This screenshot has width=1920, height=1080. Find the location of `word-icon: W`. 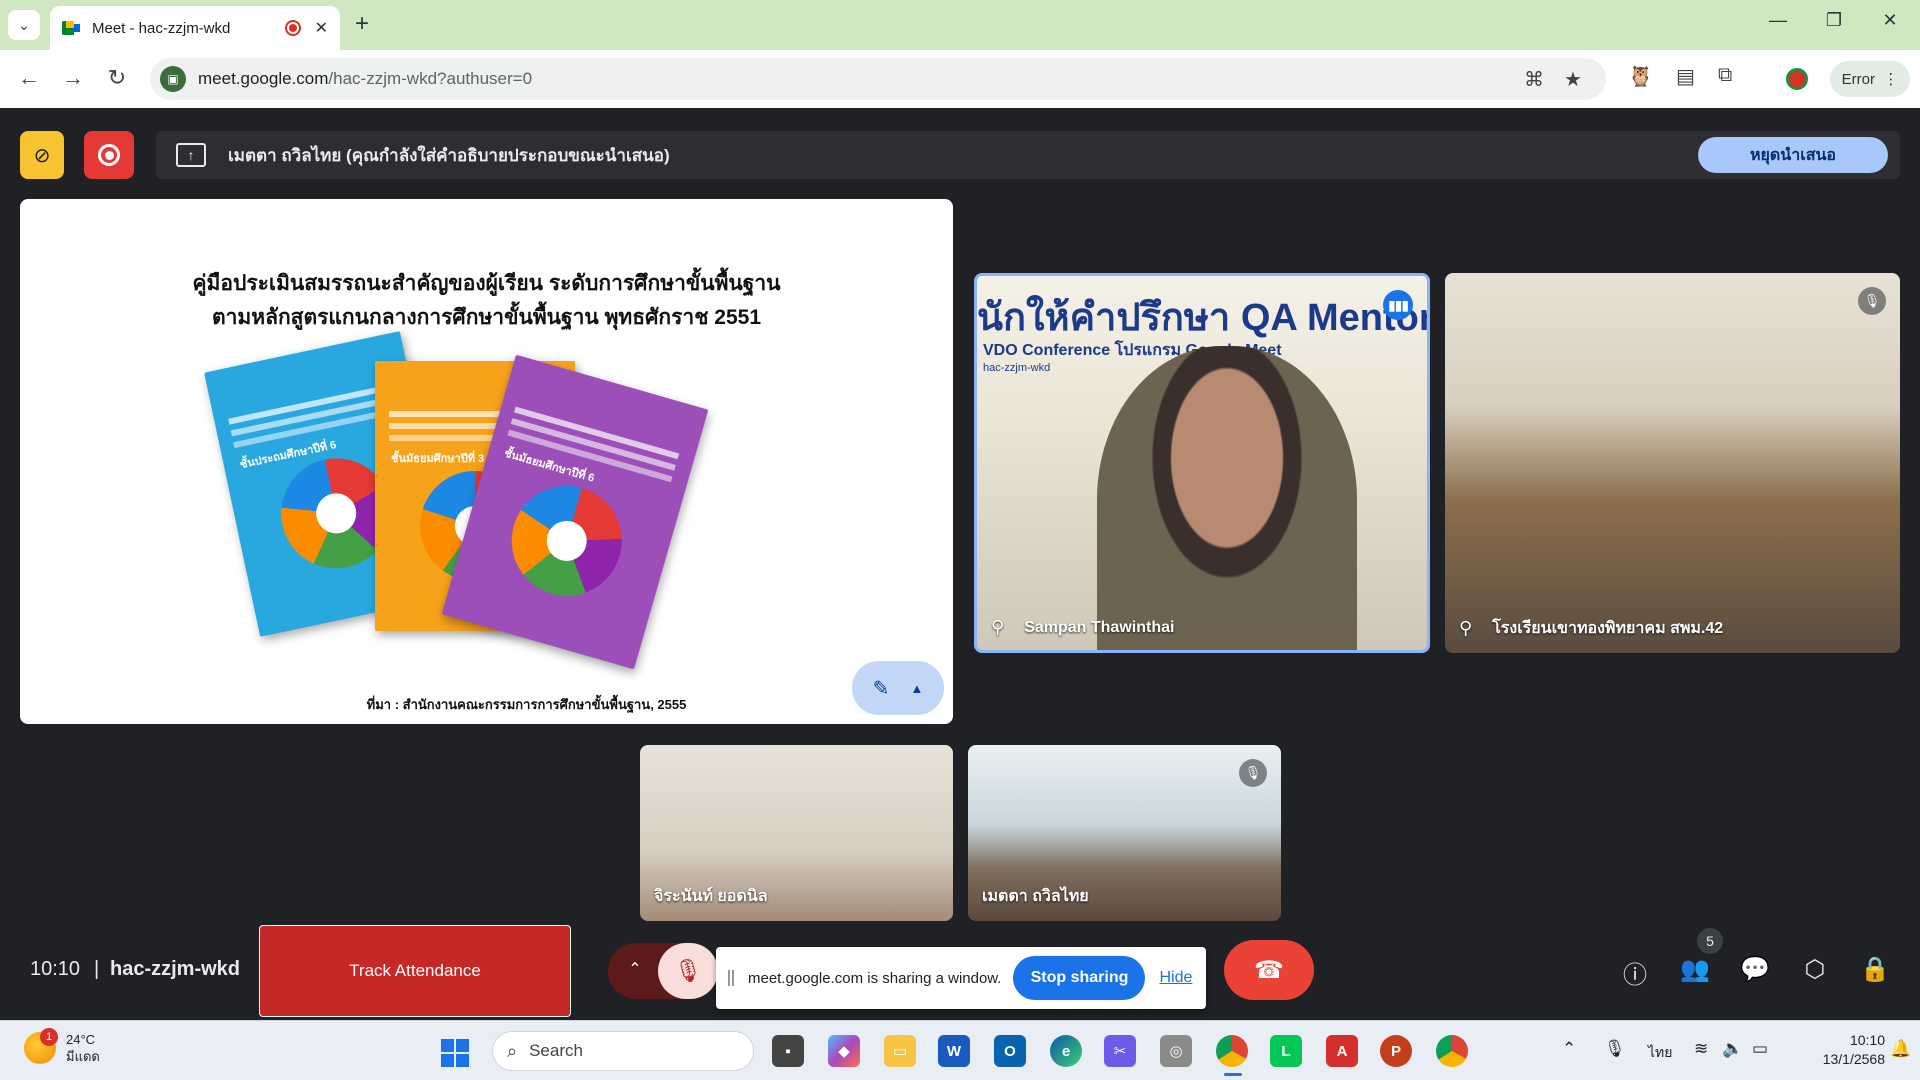

word-icon: W is located at coordinates (954, 1051).